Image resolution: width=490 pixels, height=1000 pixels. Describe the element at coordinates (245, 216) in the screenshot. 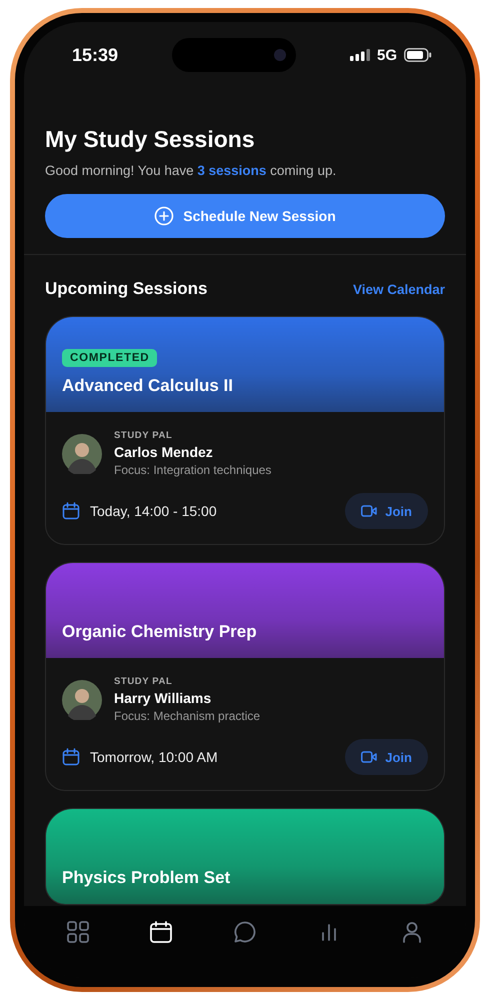

I see `schedule-button: Schedule New Session` at that location.